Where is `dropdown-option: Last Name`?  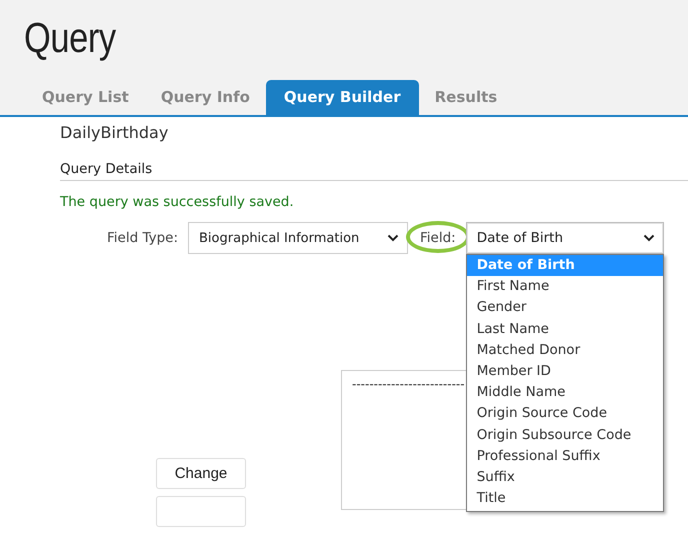 dropdown-option: Last Name is located at coordinates (564, 329).